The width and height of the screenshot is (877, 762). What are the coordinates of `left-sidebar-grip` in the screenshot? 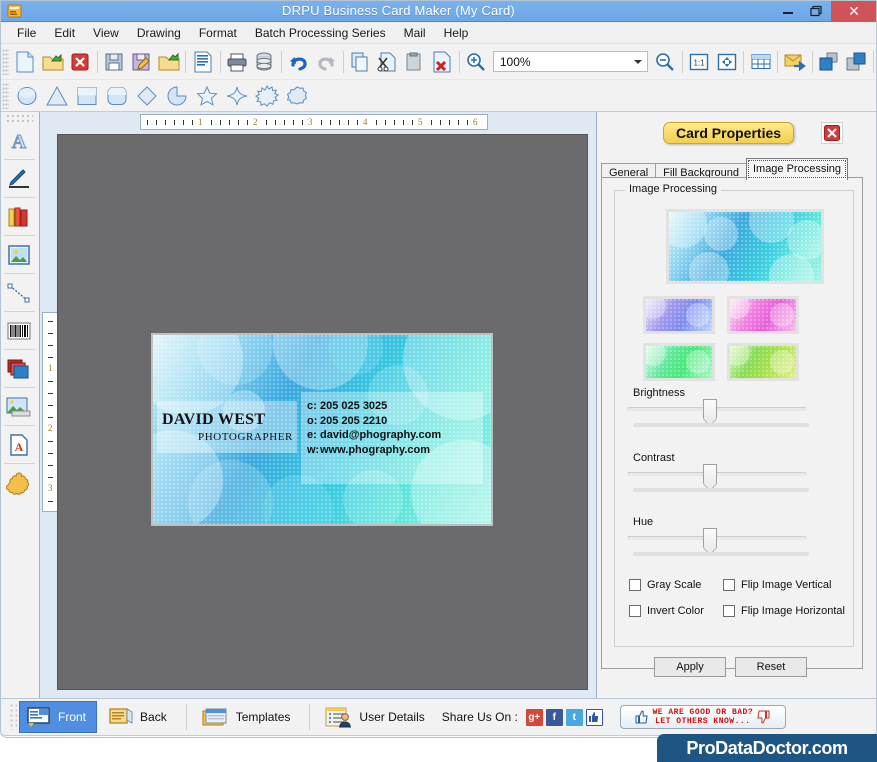 It's located at (19, 118).